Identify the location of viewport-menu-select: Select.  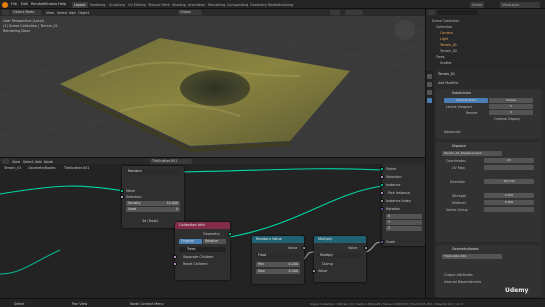
(62, 13).